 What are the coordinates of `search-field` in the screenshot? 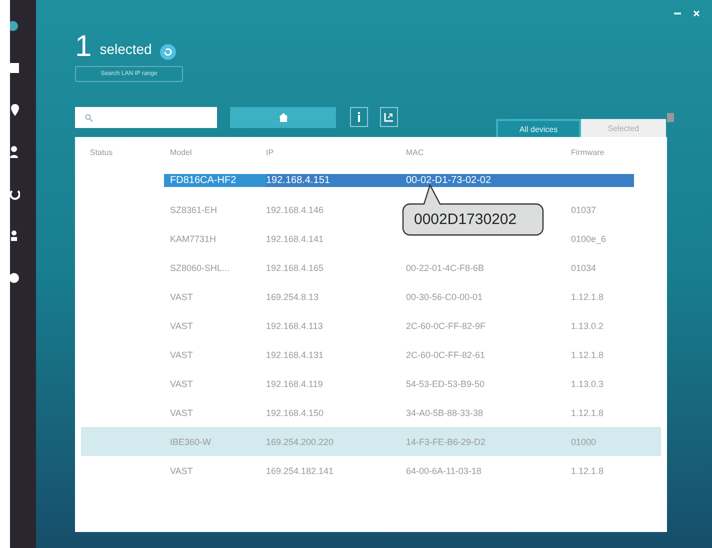 It's located at (146, 117).